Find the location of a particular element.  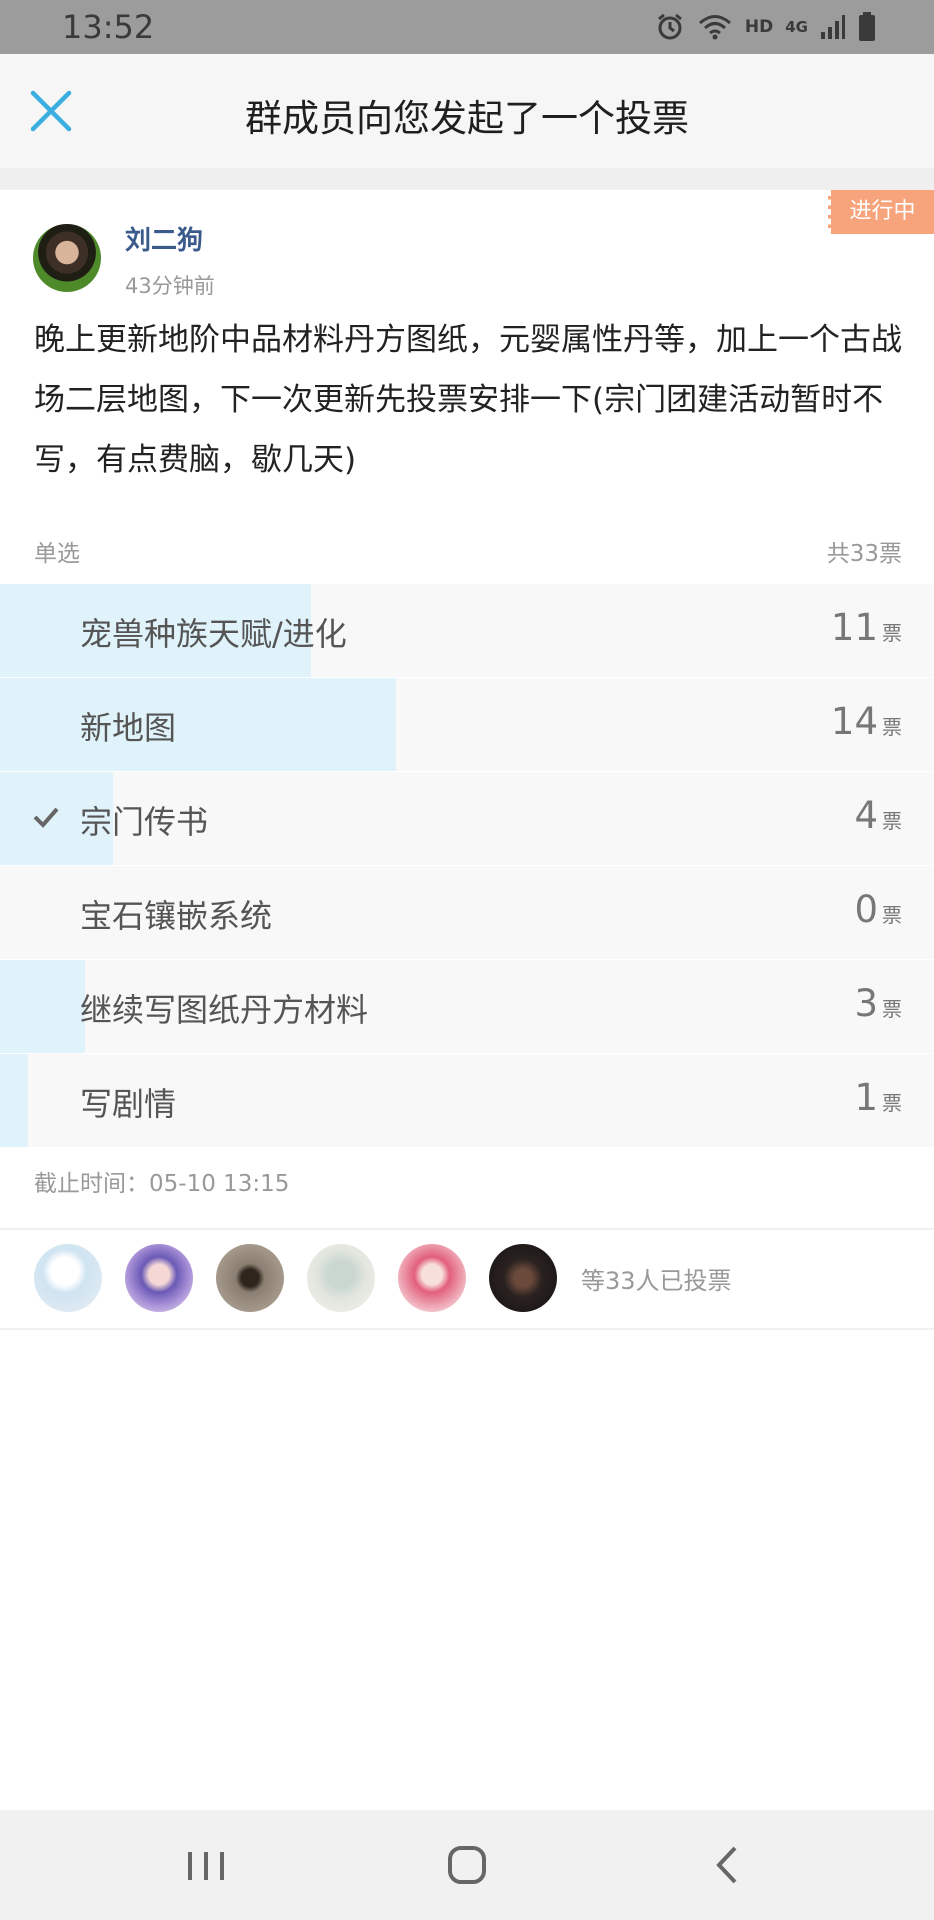

checkmark-icon is located at coordinates (46, 817).